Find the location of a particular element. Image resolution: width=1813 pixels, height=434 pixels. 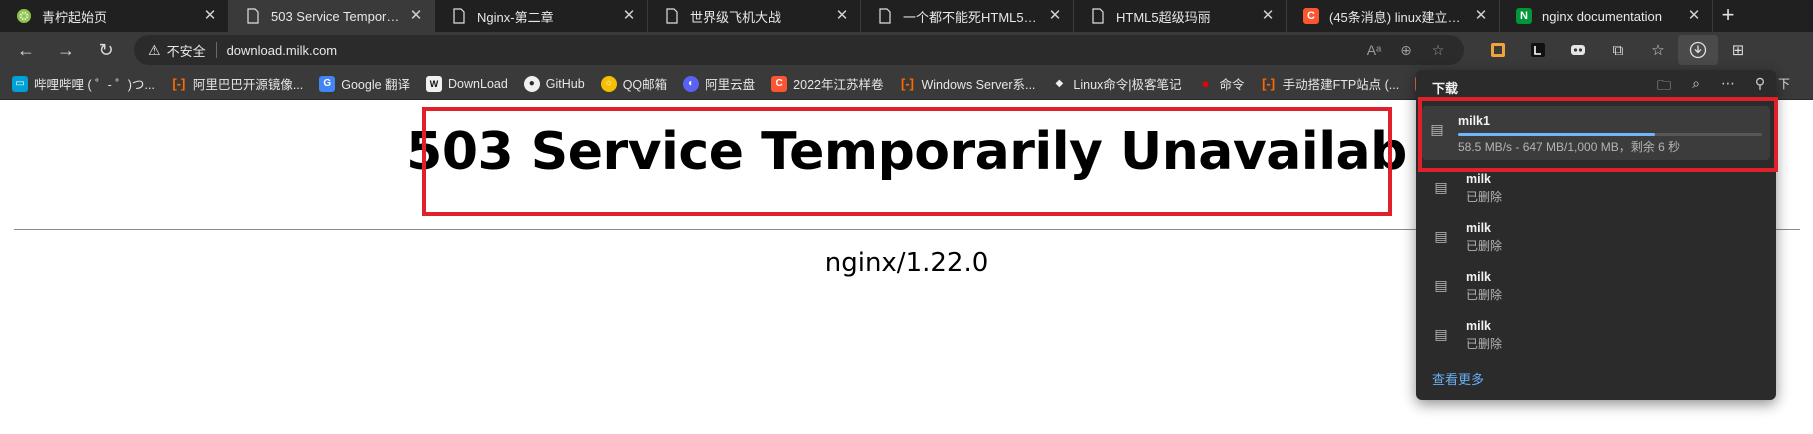

tab-title: 一个都不能死HTML5网页小游戏 is located at coordinates (972, 17).